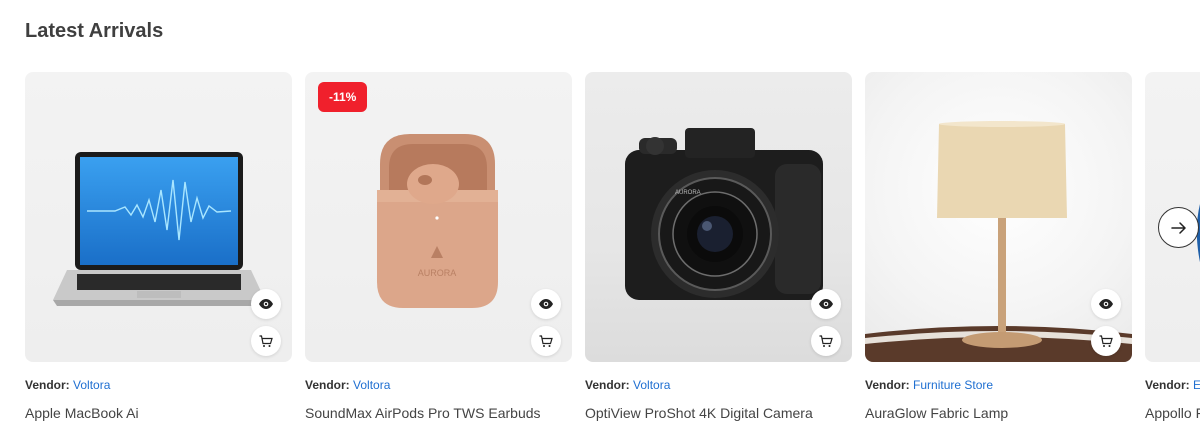 The width and height of the screenshot is (1200, 430). Describe the element at coordinates (94, 31) in the screenshot. I see `section-title: Latest Arrivals` at that location.